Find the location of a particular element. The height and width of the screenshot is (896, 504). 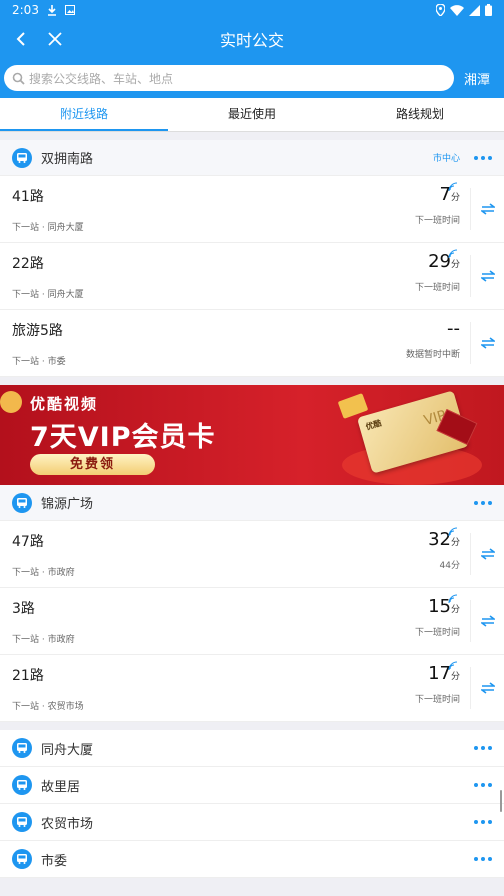

eta-note: 数据暂时中断 is located at coordinates (432, 355).